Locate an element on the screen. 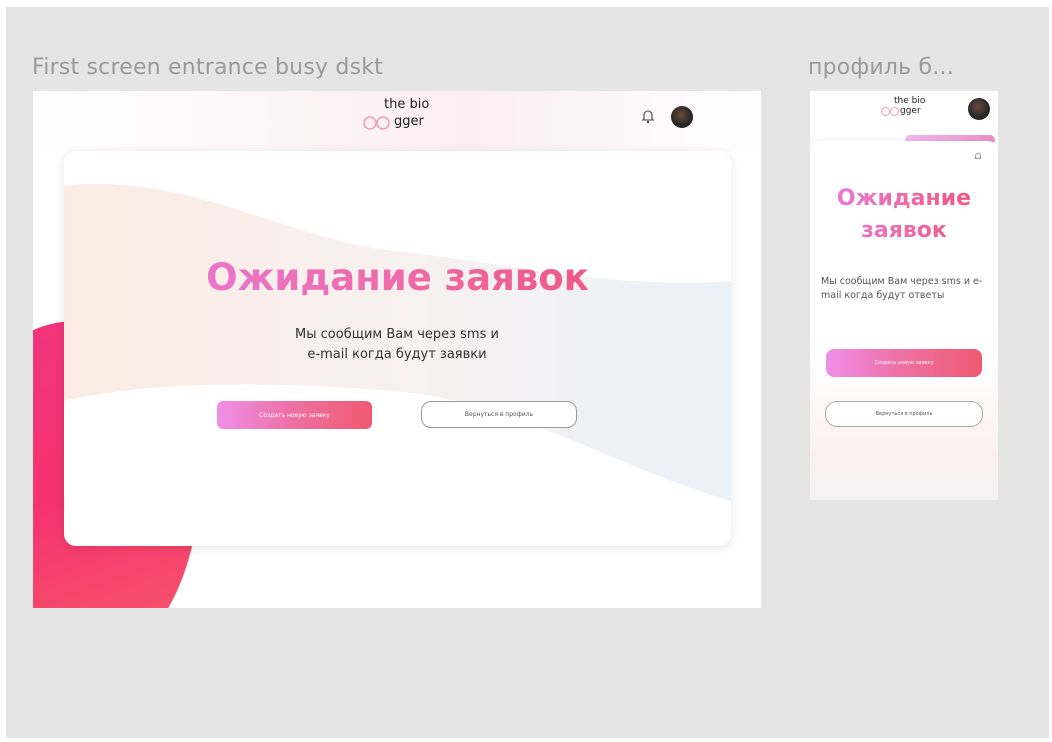 The image size is (1052, 742). mobile-page-title: Ожидание заявок is located at coordinates (904, 215).